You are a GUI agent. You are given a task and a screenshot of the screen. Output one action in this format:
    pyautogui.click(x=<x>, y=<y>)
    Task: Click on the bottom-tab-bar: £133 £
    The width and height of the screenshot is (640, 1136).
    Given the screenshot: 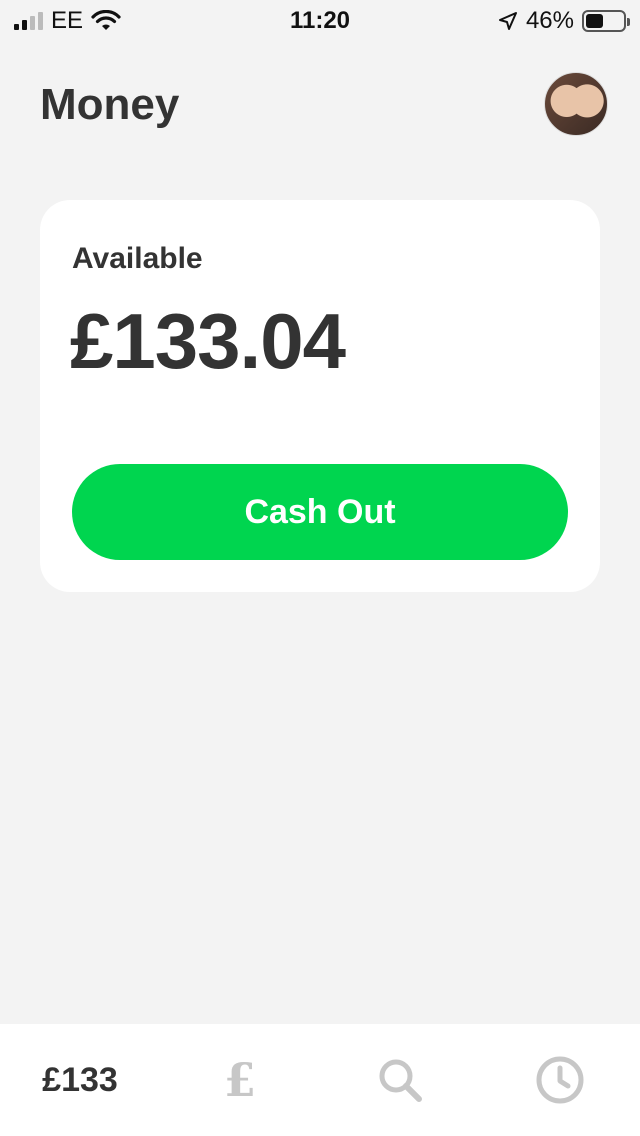 What is the action you would take?
    pyautogui.click(x=320, y=1080)
    